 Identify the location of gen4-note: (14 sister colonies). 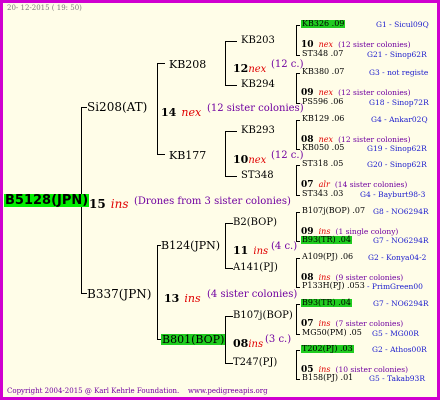
(371, 184).